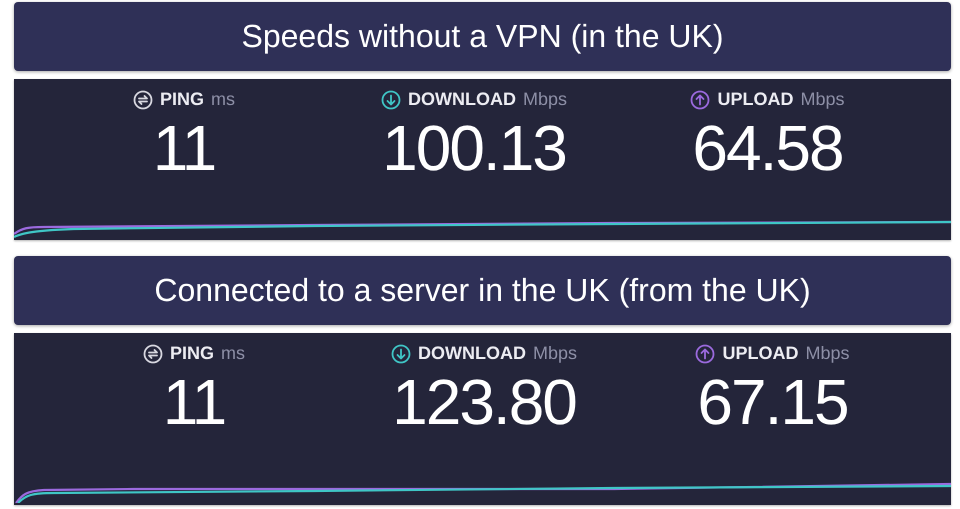 The height and width of the screenshot is (509, 960). Describe the element at coordinates (482, 290) in the screenshot. I see `section-title: Connected to a server in the UK (from the UK)` at that location.